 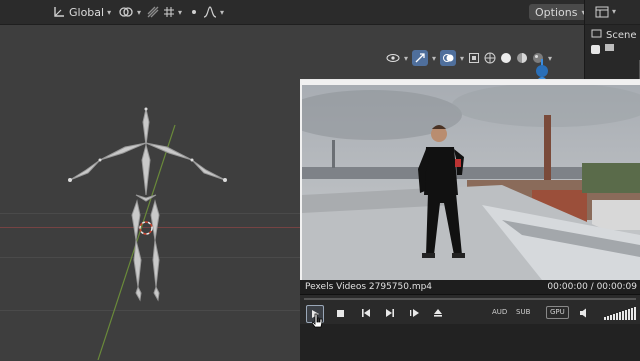 What do you see at coordinates (146, 127) in the screenshot?
I see `head-bone` at bounding box center [146, 127].